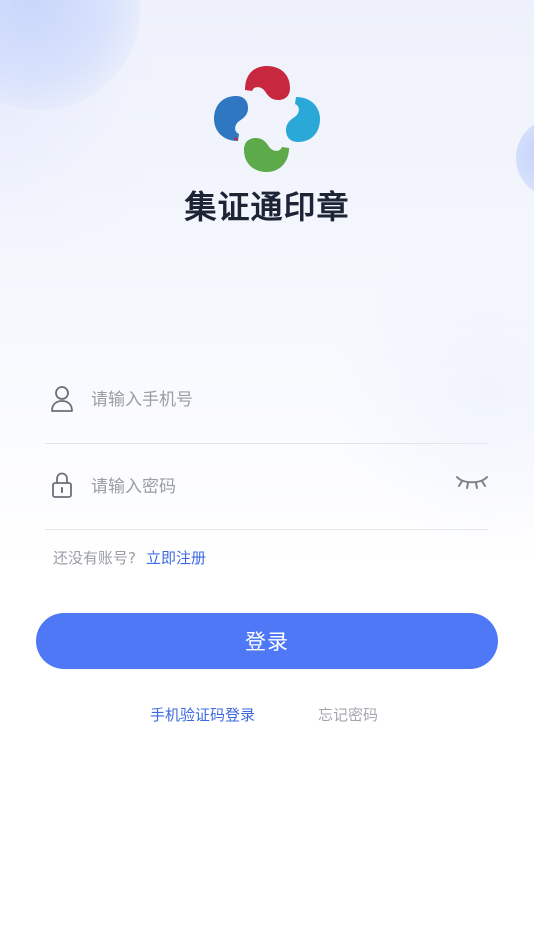  I want to click on login-button: 登录, so click(267, 641).